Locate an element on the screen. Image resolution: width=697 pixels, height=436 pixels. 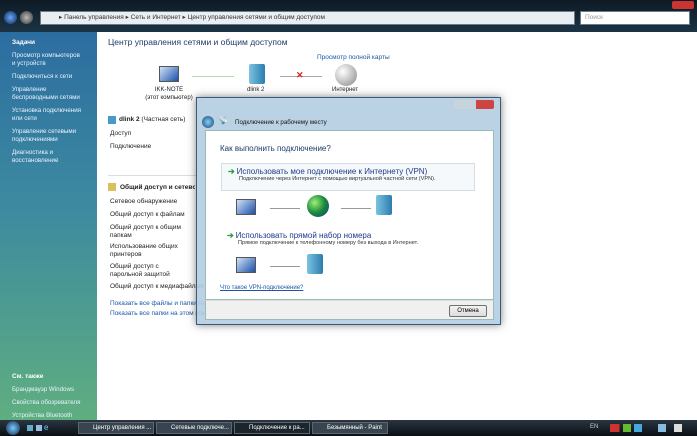
tasks-heading: Задачи is located at coordinates (24, 42).